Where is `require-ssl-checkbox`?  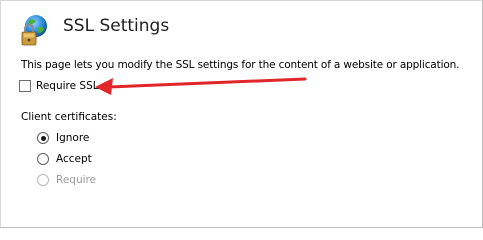
require-ssl-checkbox is located at coordinates (25, 86).